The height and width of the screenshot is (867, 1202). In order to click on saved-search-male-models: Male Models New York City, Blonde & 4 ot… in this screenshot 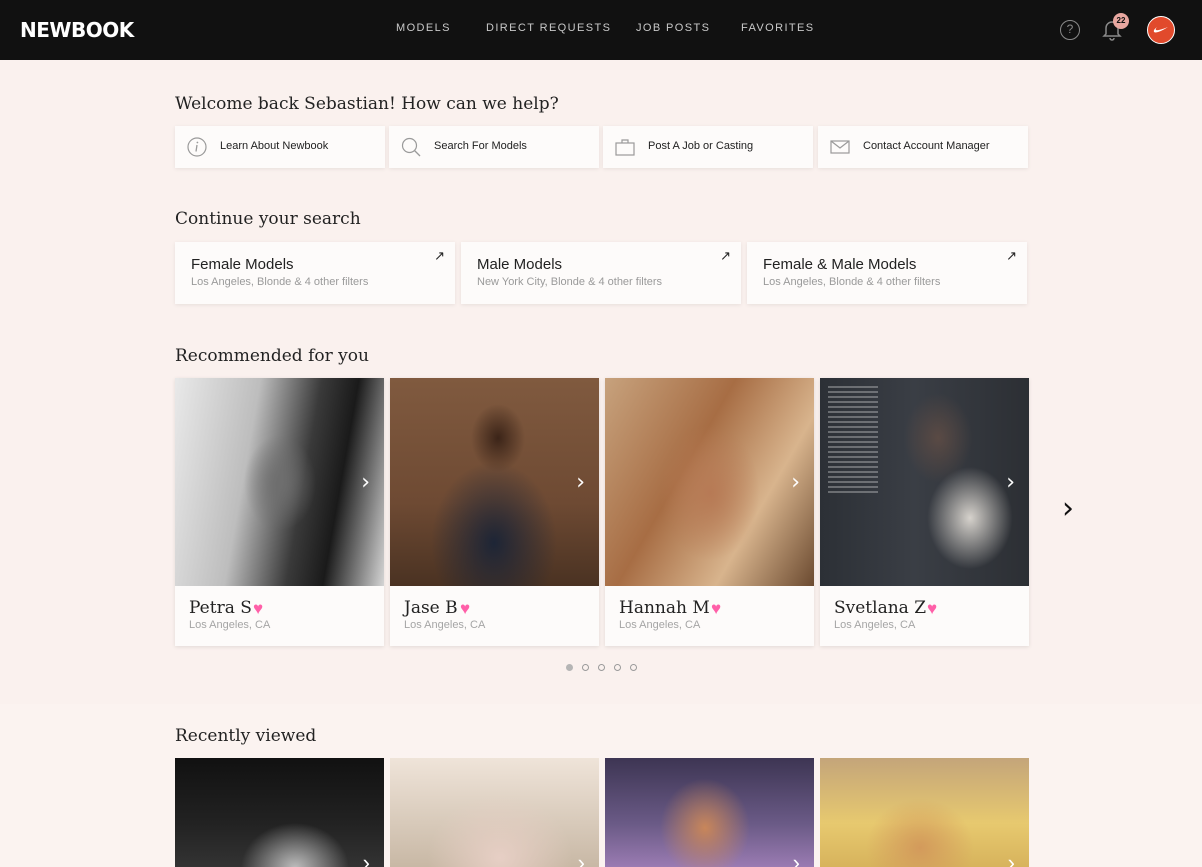, I will do `click(601, 273)`.